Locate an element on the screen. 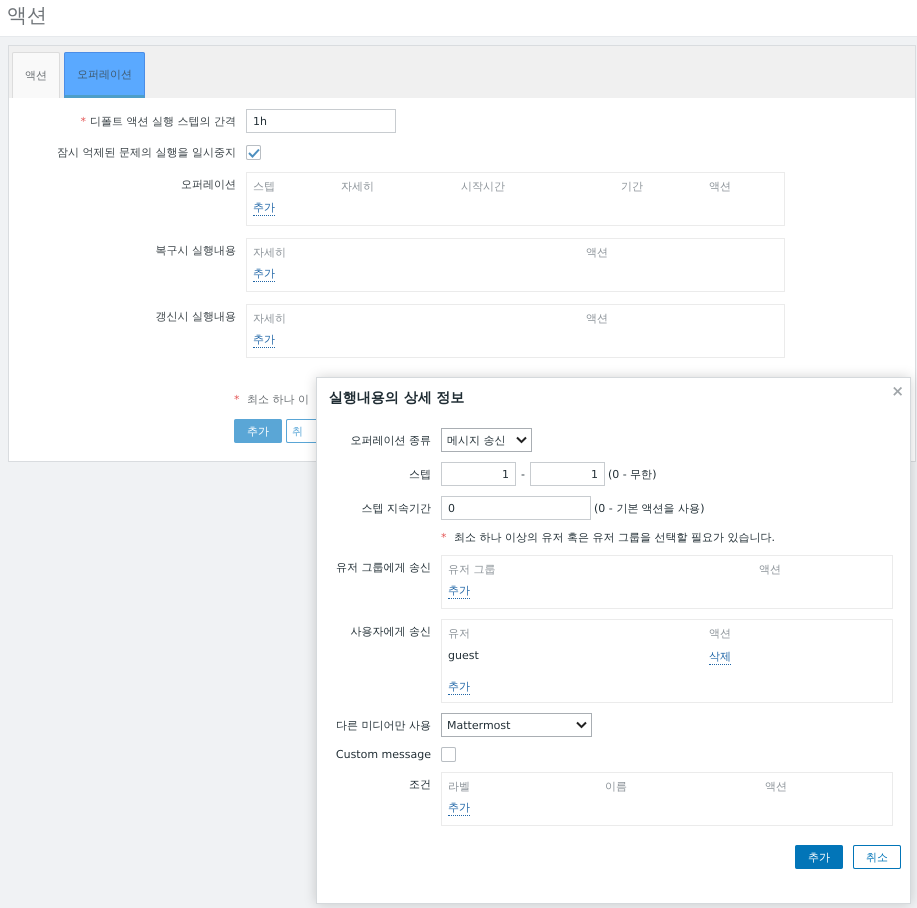 This screenshot has height=908, width=917. field-label: 오퍼레이션 종류 is located at coordinates (390, 440).